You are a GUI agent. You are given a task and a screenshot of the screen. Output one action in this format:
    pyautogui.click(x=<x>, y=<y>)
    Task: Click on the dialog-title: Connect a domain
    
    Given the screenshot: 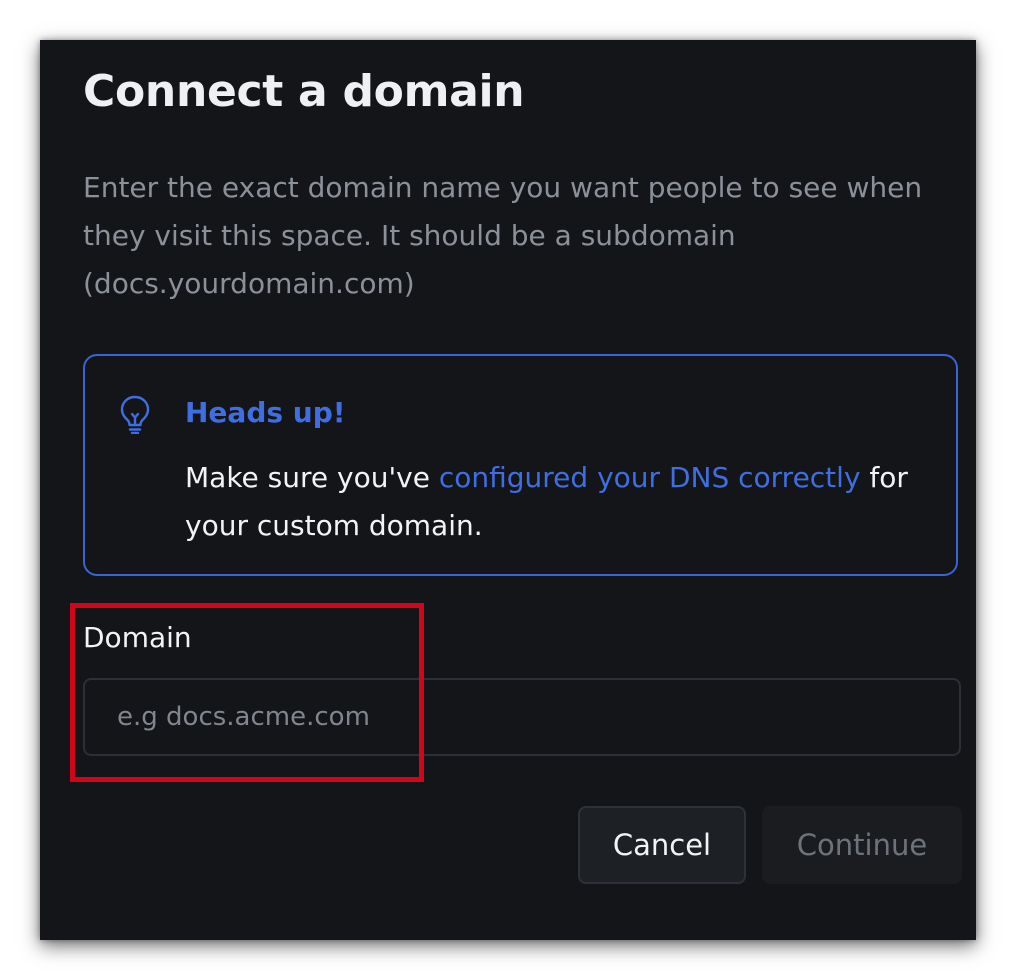 What is the action you would take?
    pyautogui.click(x=304, y=91)
    